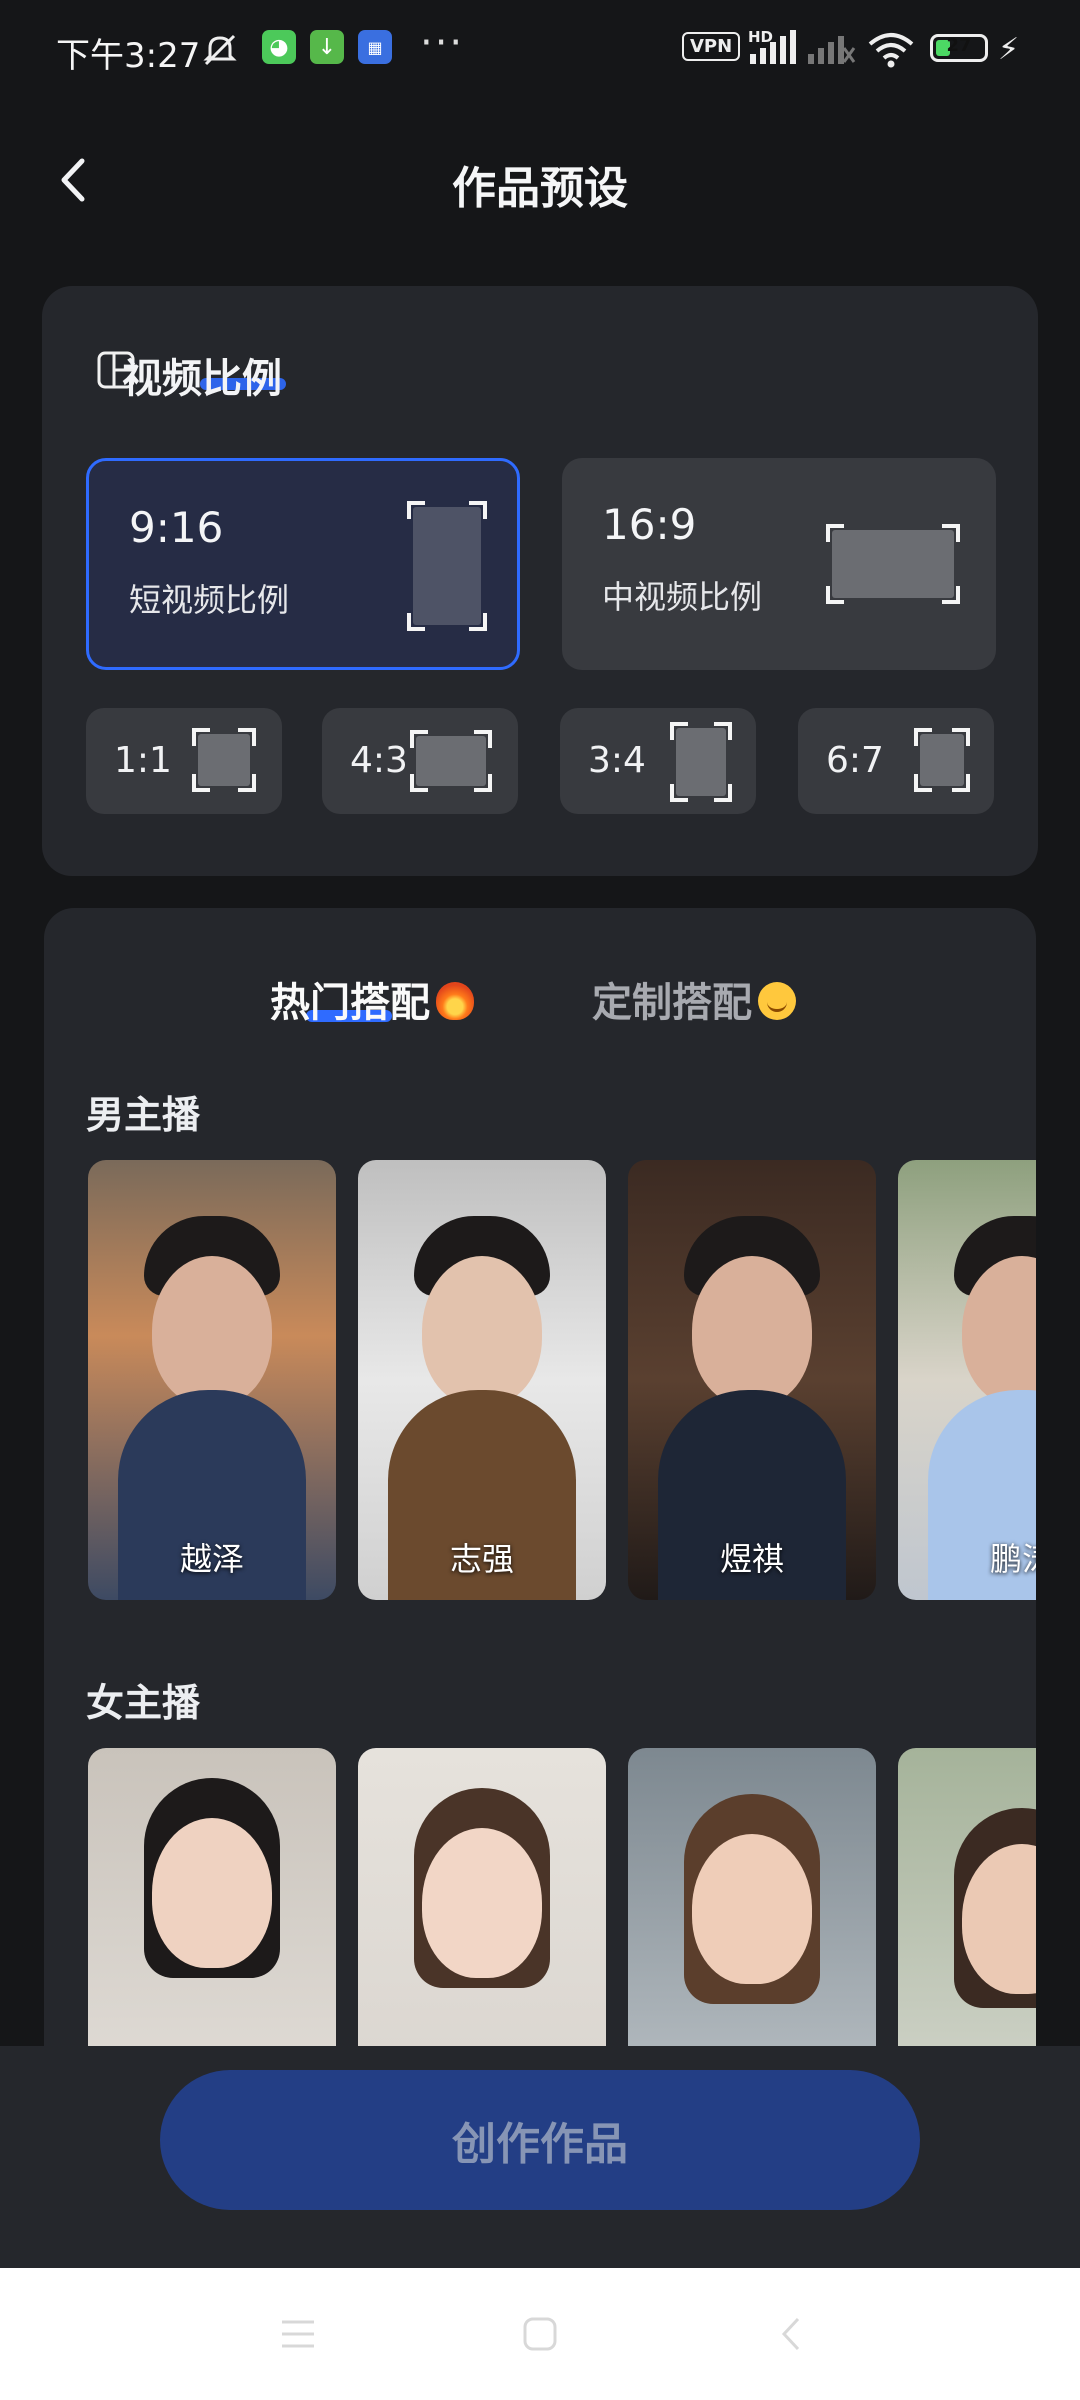 Image resolution: width=1080 pixels, height=2400 pixels. Describe the element at coordinates (540, 2140) in the screenshot. I see `create-work-button: 创作作品` at that location.